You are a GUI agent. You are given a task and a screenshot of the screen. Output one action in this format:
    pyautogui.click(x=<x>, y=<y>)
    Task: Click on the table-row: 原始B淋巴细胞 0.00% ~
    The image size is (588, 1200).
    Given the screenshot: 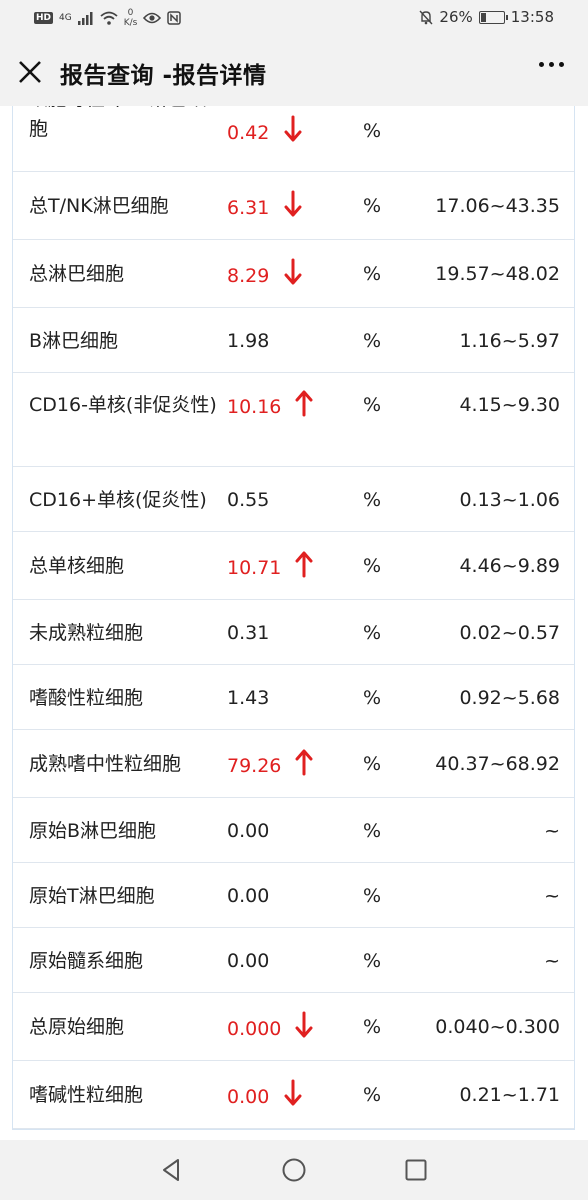 What is the action you would take?
    pyautogui.click(x=293, y=830)
    